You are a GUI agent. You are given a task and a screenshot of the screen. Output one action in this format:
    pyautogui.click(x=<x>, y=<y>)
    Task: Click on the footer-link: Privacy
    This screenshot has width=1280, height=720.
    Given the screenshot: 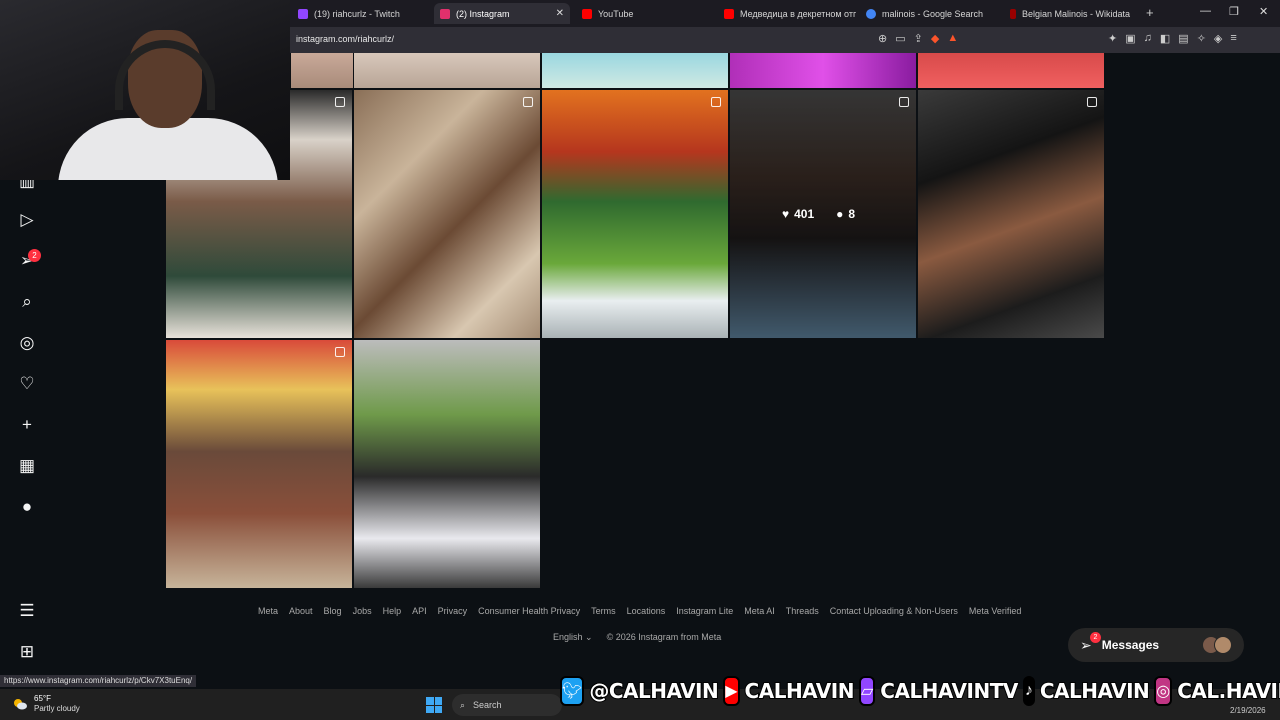 What is the action you would take?
    pyautogui.click(x=453, y=611)
    